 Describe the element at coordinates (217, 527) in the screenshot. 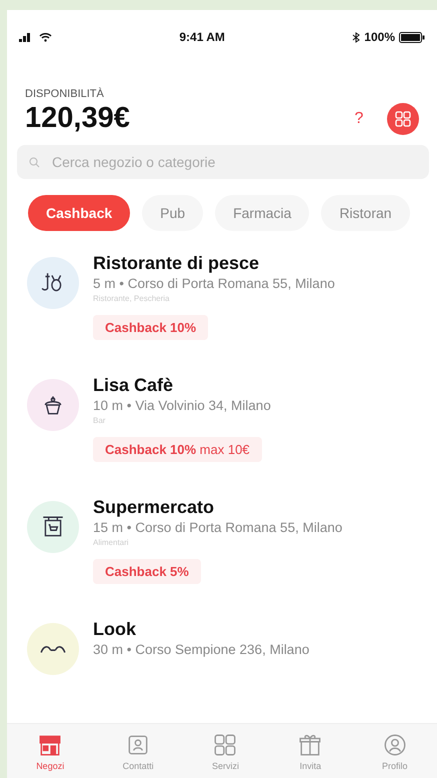

I see `store-address: 15 m • Corso di Porta Romana 55, Milano` at that location.